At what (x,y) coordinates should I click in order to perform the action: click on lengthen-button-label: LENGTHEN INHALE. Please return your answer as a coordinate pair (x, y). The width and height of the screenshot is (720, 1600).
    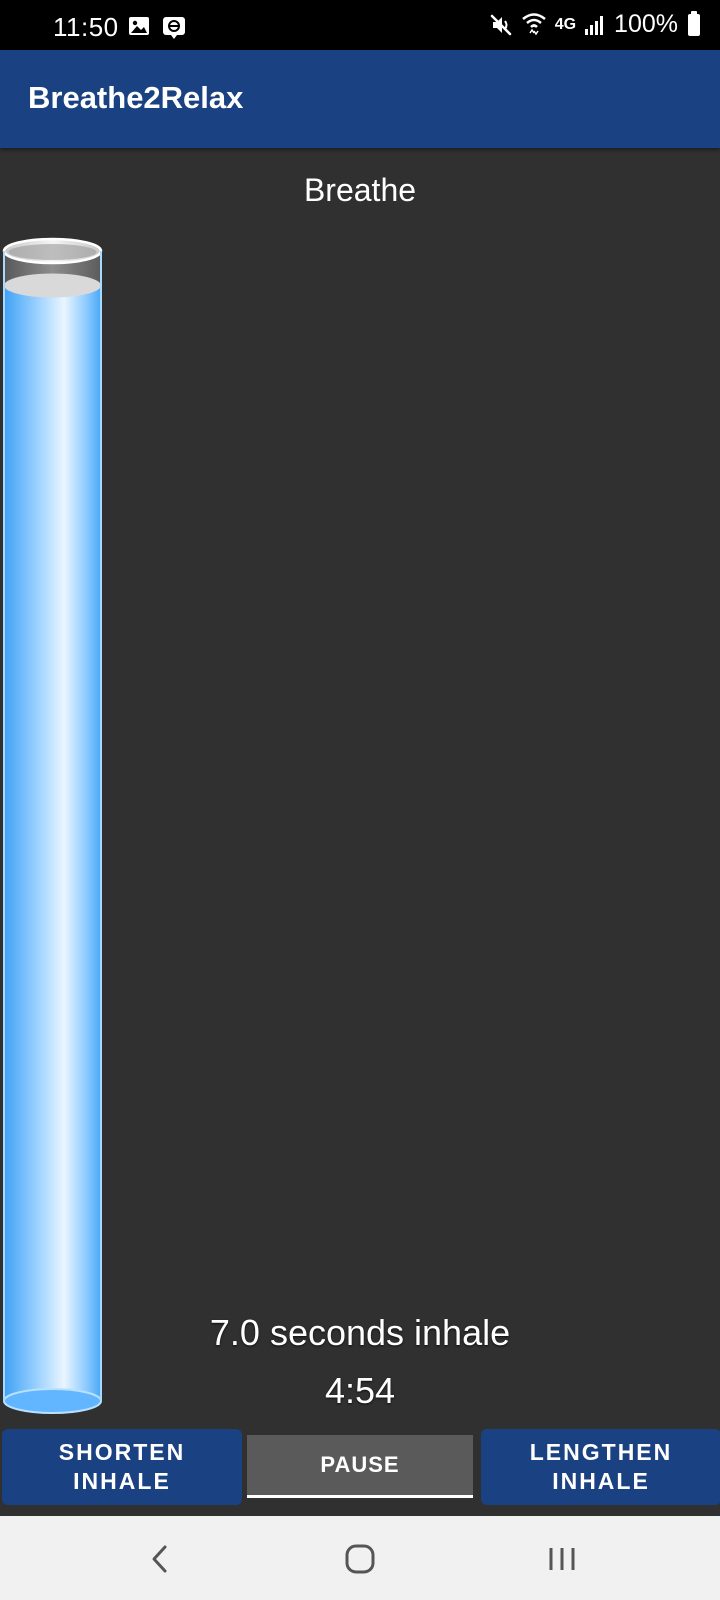
    Looking at the image, I should click on (601, 1467).